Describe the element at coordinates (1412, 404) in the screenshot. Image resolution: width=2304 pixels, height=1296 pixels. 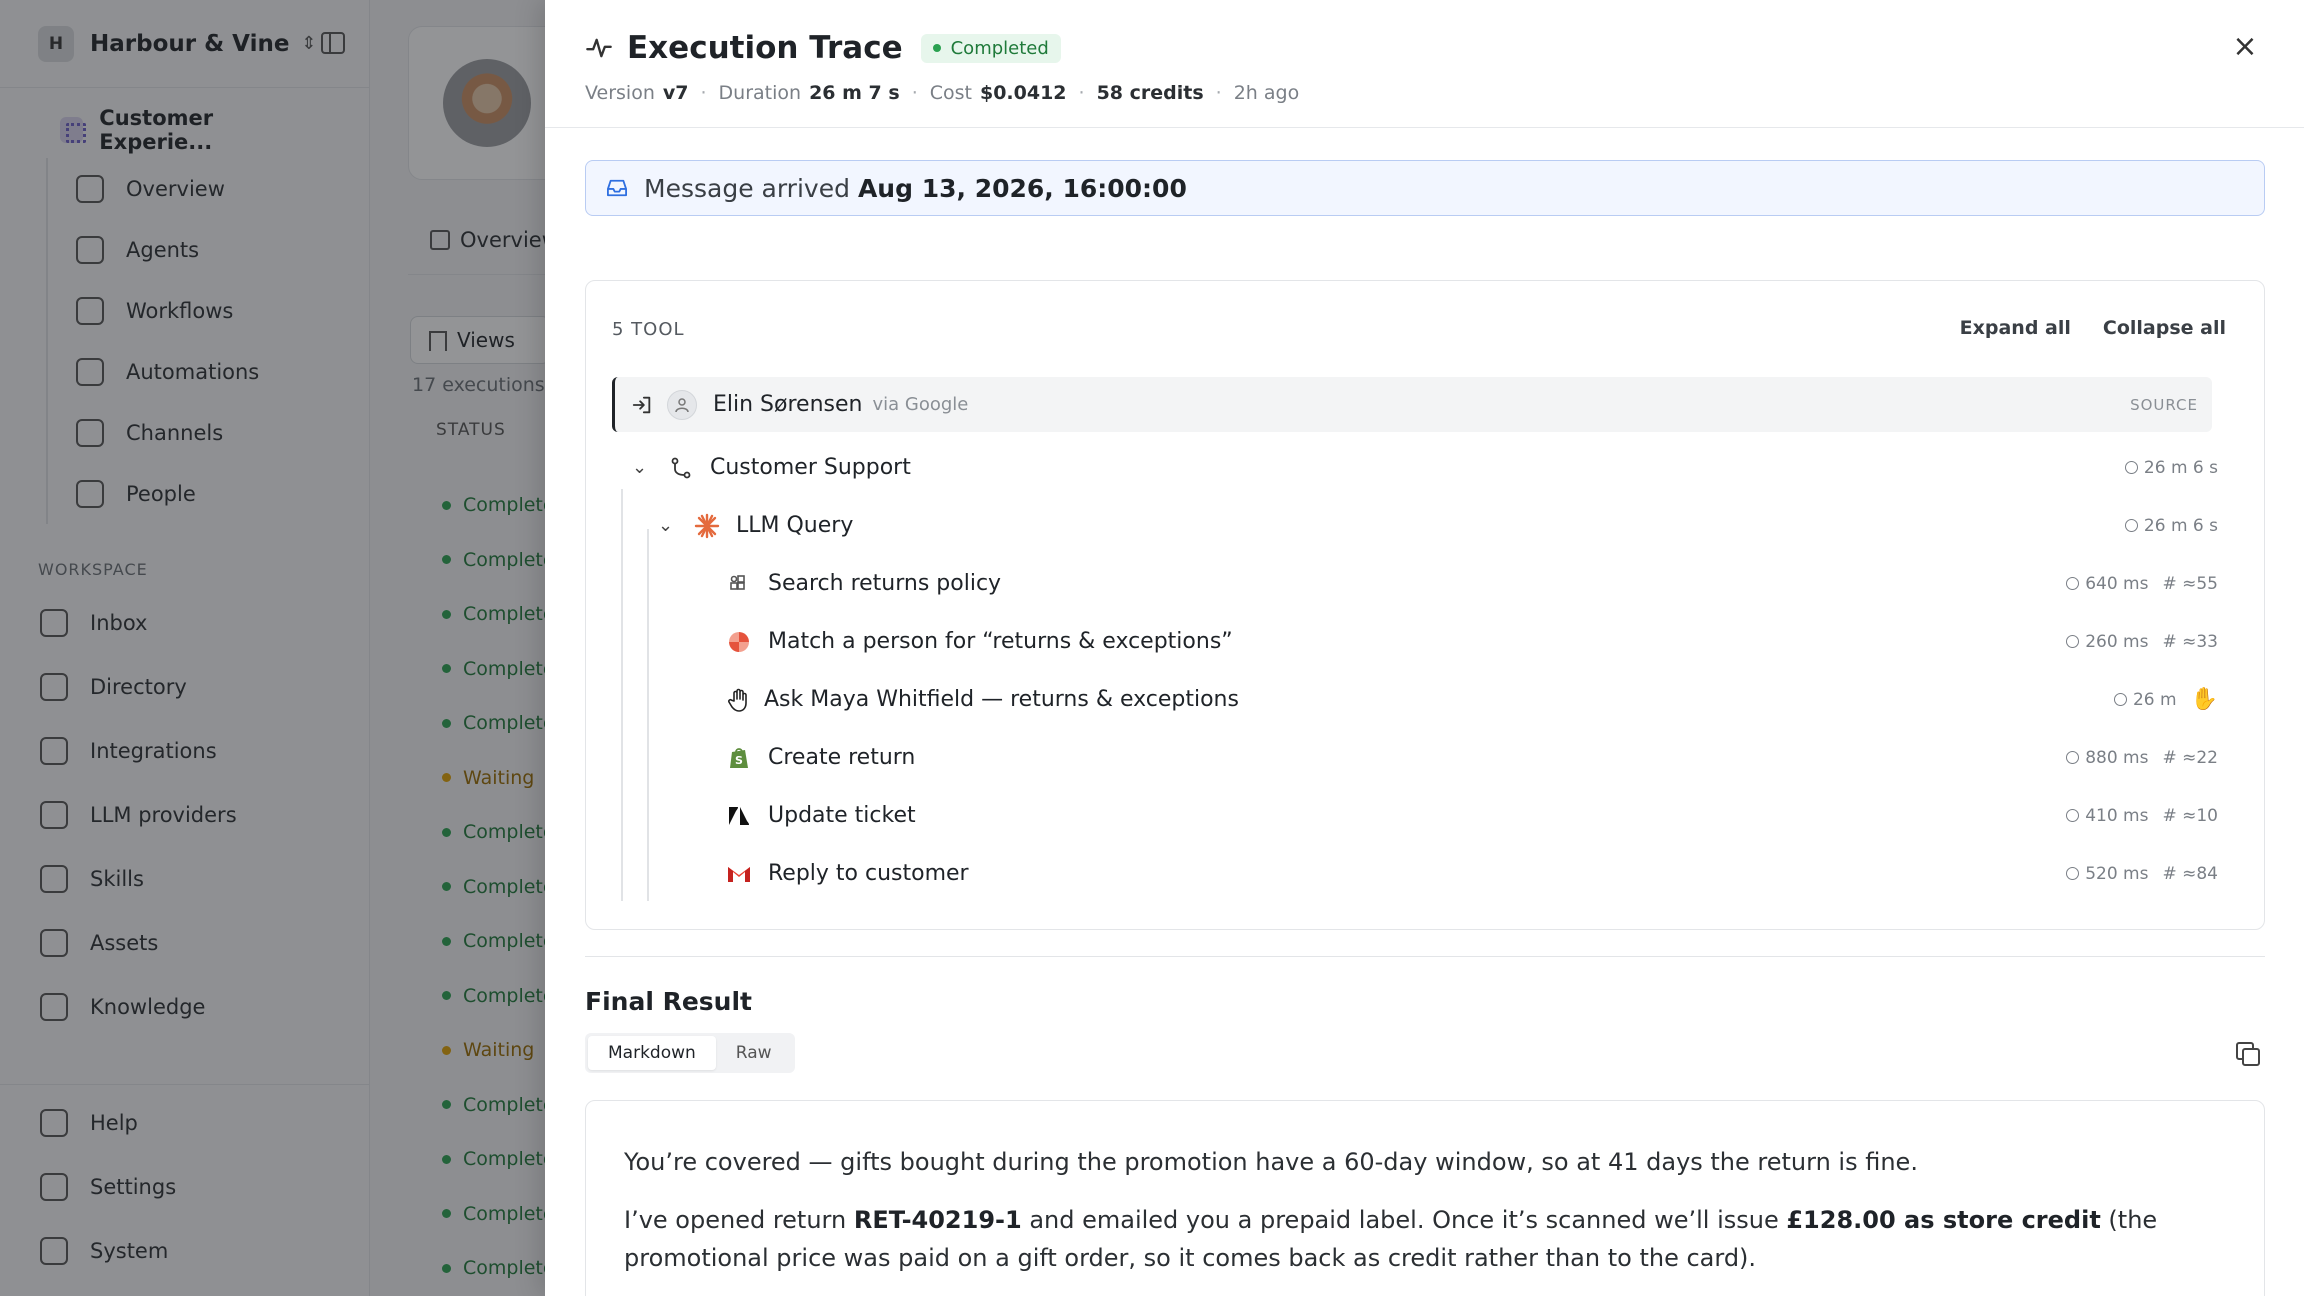
I see `source-row: Elin Sørensen via Google SOURCE` at that location.